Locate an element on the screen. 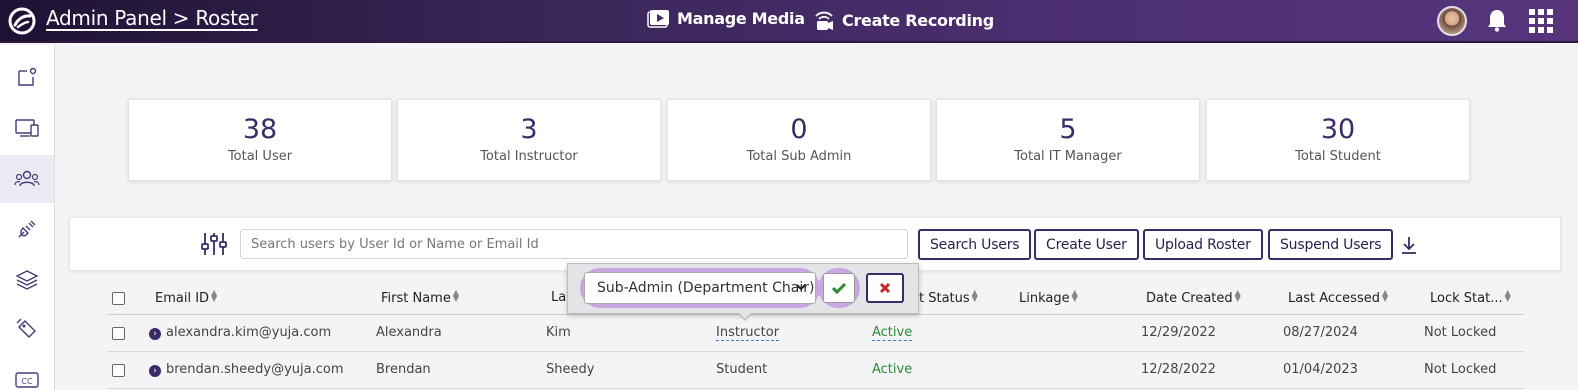  create-user-button: Create User is located at coordinates (1086, 244).